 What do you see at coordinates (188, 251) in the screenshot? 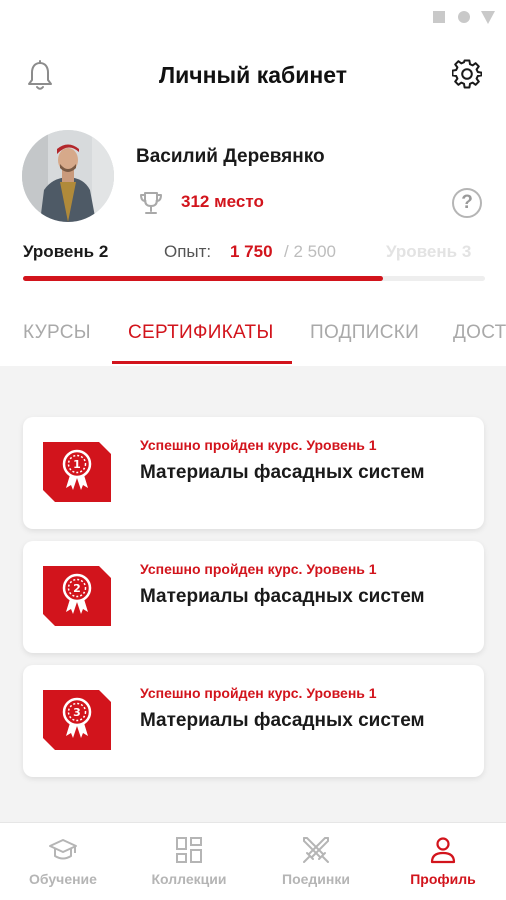
I see `experience-label: Опыт:` at bounding box center [188, 251].